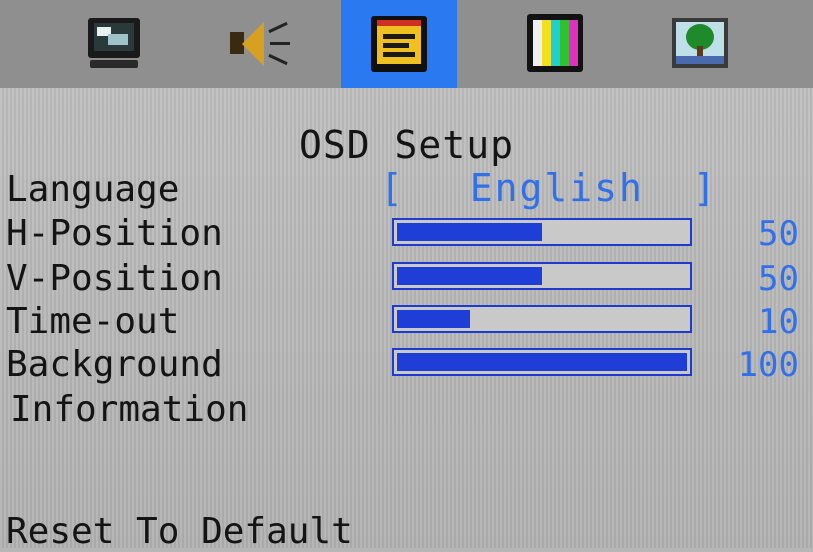  Describe the element at coordinates (542, 319) in the screenshot. I see `timeout-slider` at that location.